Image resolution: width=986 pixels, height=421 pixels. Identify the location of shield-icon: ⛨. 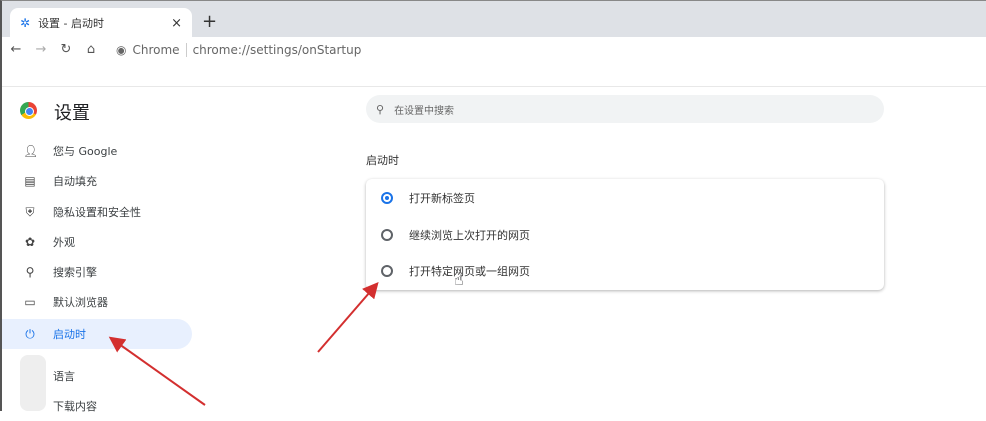
(30, 211).